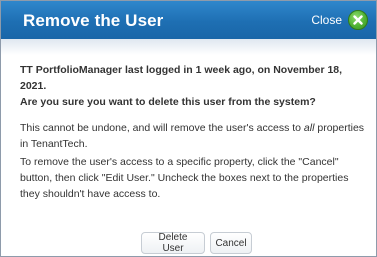 The height and width of the screenshot is (257, 377). Describe the element at coordinates (309, 128) in the screenshot. I see `warning-emphasis: all` at that location.